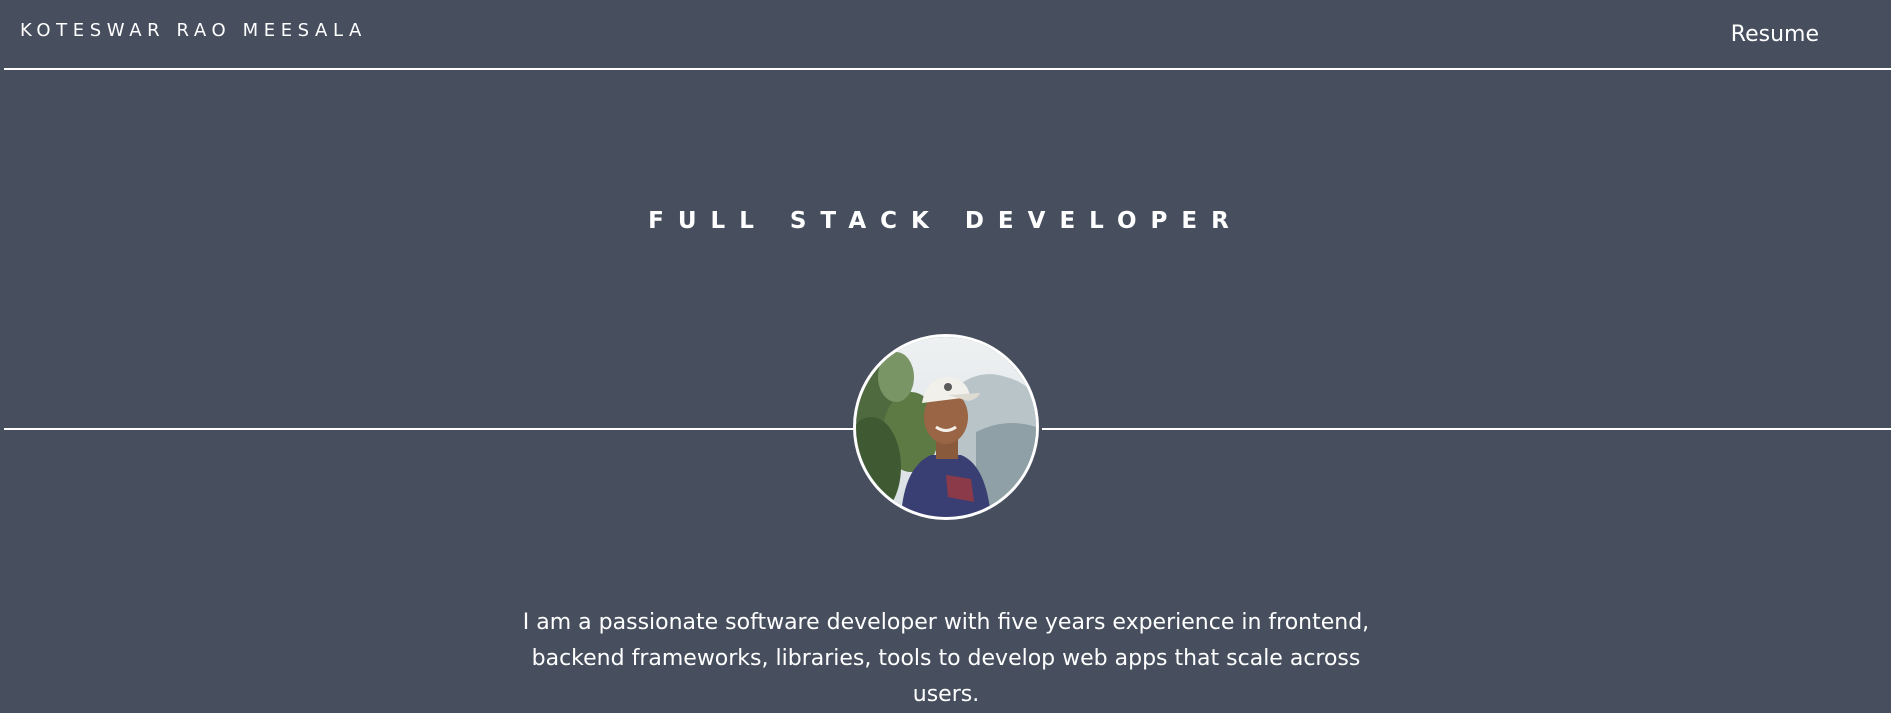 The width and height of the screenshot is (1891, 713). What do you see at coordinates (947, 69) in the screenshot?
I see `header-divider` at bounding box center [947, 69].